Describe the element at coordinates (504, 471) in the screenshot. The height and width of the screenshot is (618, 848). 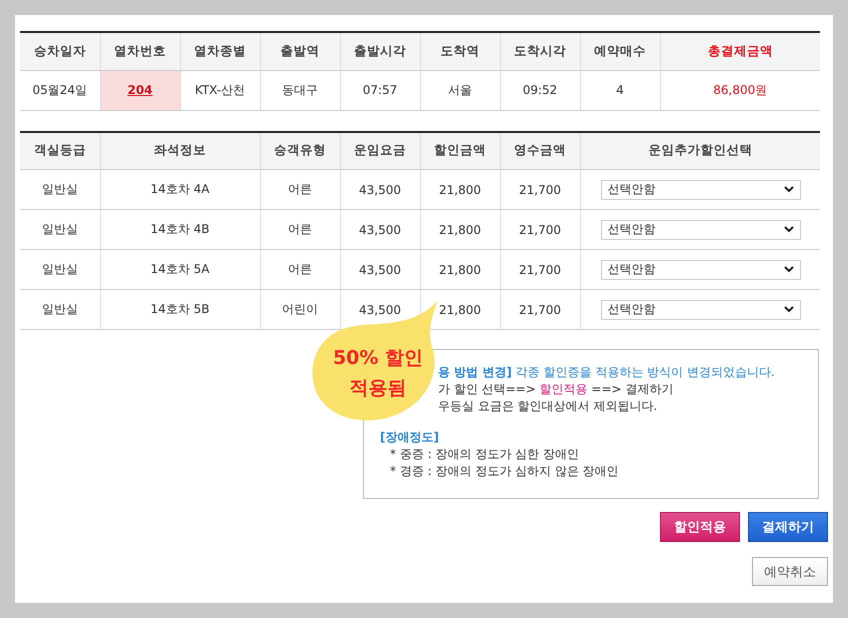
I see `notice-text: * 경증 : 장애의 정도가 심하지 않은 장애인` at that location.